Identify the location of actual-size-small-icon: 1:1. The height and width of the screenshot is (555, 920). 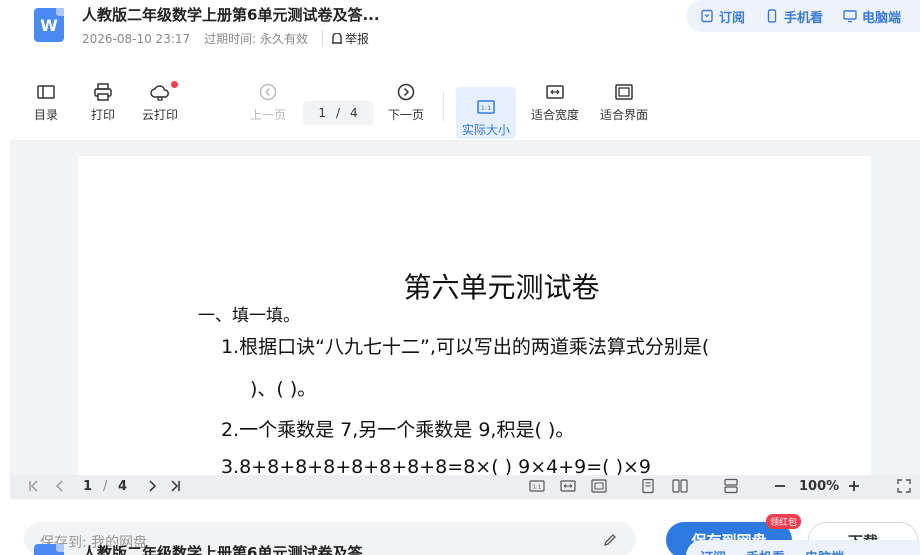
(537, 486).